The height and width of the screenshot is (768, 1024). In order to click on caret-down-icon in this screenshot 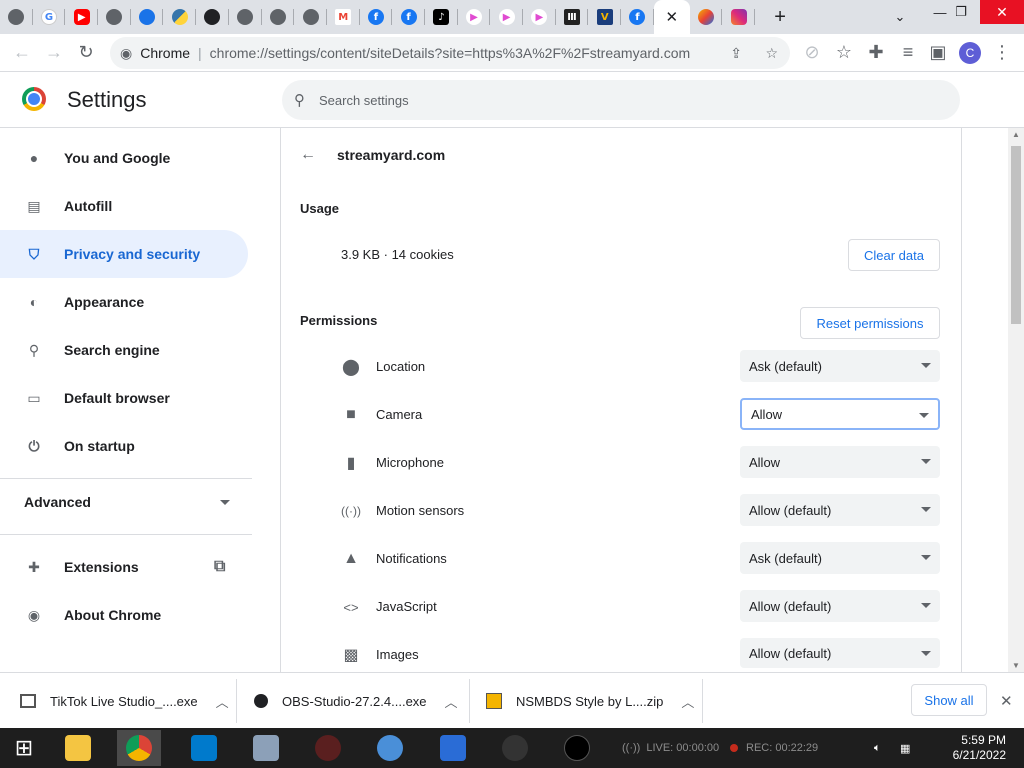, I will do `click(926, 557)`.